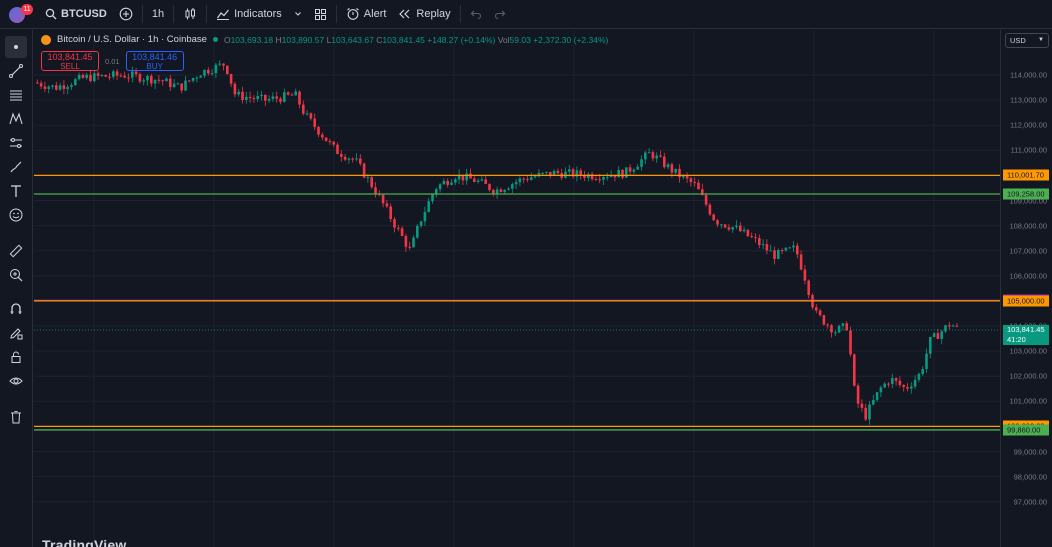 Image resolution: width=1052 pixels, height=547 pixels. What do you see at coordinates (476, 14) in the screenshot?
I see `undo-button` at bounding box center [476, 14].